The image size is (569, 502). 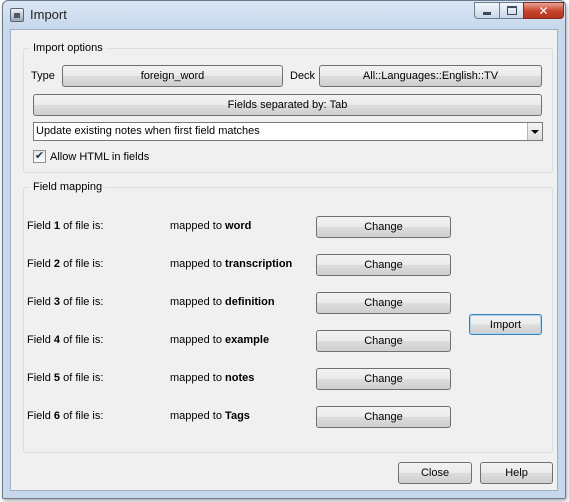 What do you see at coordinates (48, 14) in the screenshot?
I see `window-title: Import` at bounding box center [48, 14].